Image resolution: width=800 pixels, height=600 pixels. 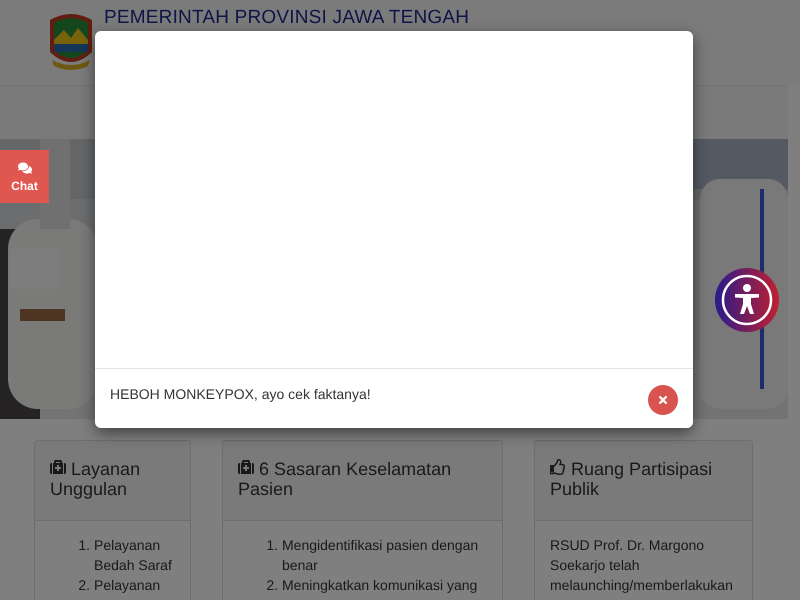 What do you see at coordinates (558, 467) in the screenshot?
I see `thumbs-up-icon` at bounding box center [558, 467].